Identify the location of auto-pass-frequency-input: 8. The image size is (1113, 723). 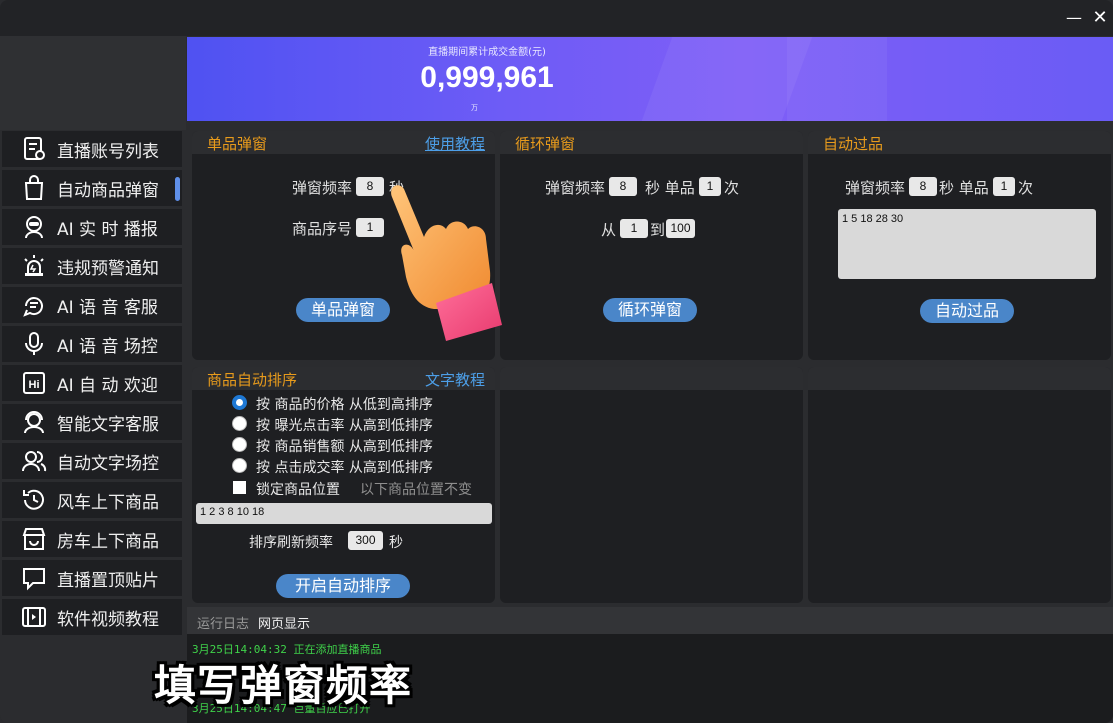
(923, 186).